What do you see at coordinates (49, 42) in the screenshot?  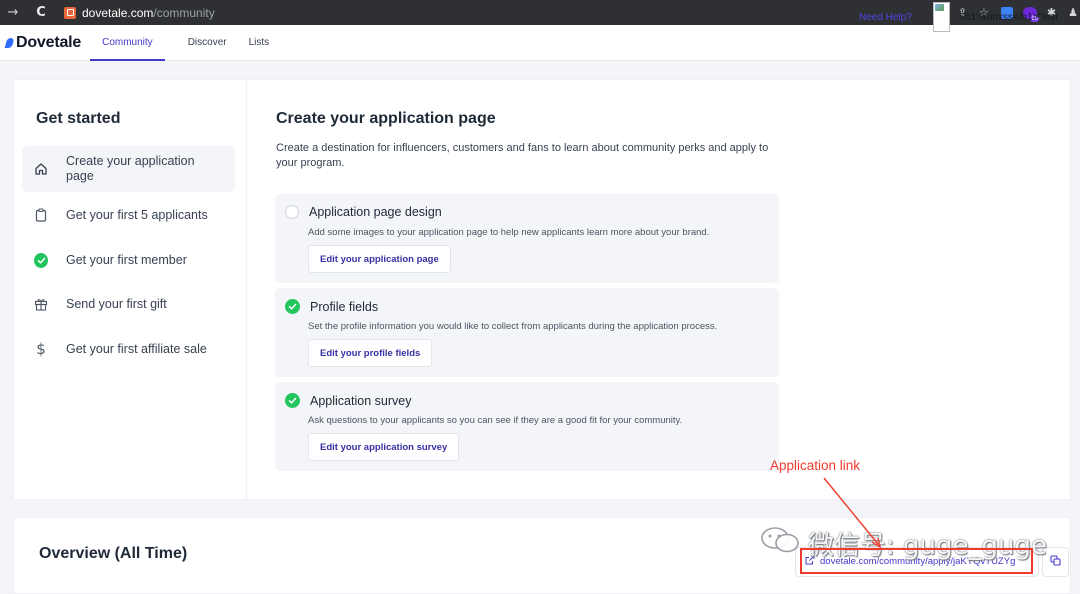 I see `logo-text: Dovetale` at bounding box center [49, 42].